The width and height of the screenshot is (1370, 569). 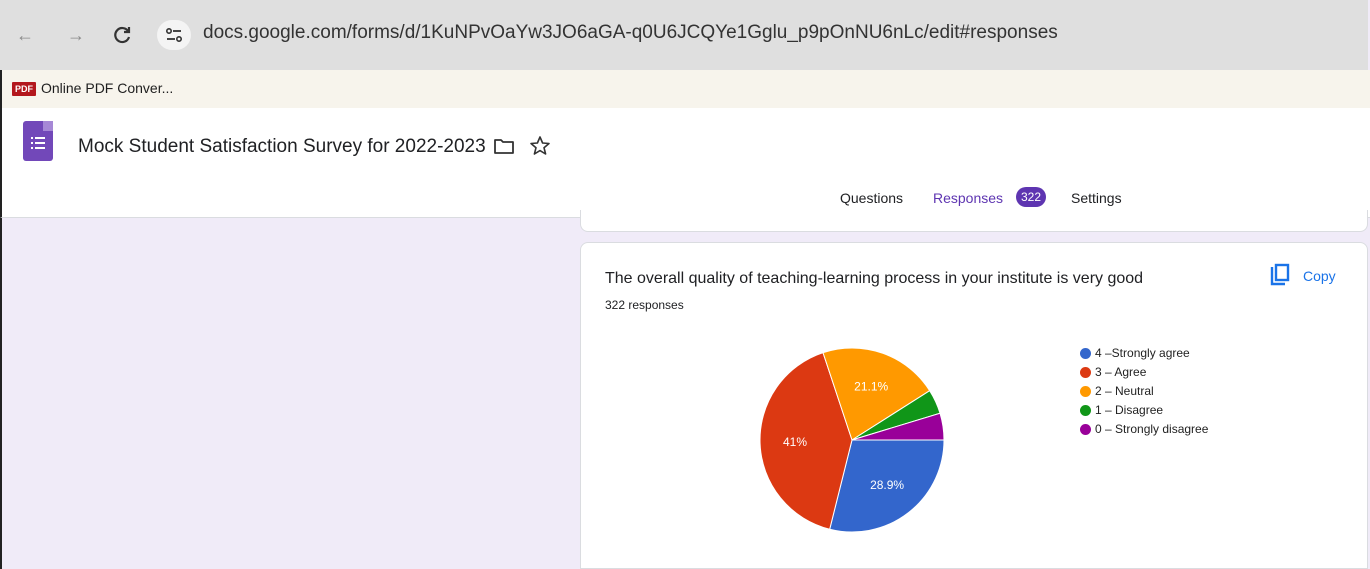 I want to click on legend-label: 2 – Neutral, so click(x=1124, y=391).